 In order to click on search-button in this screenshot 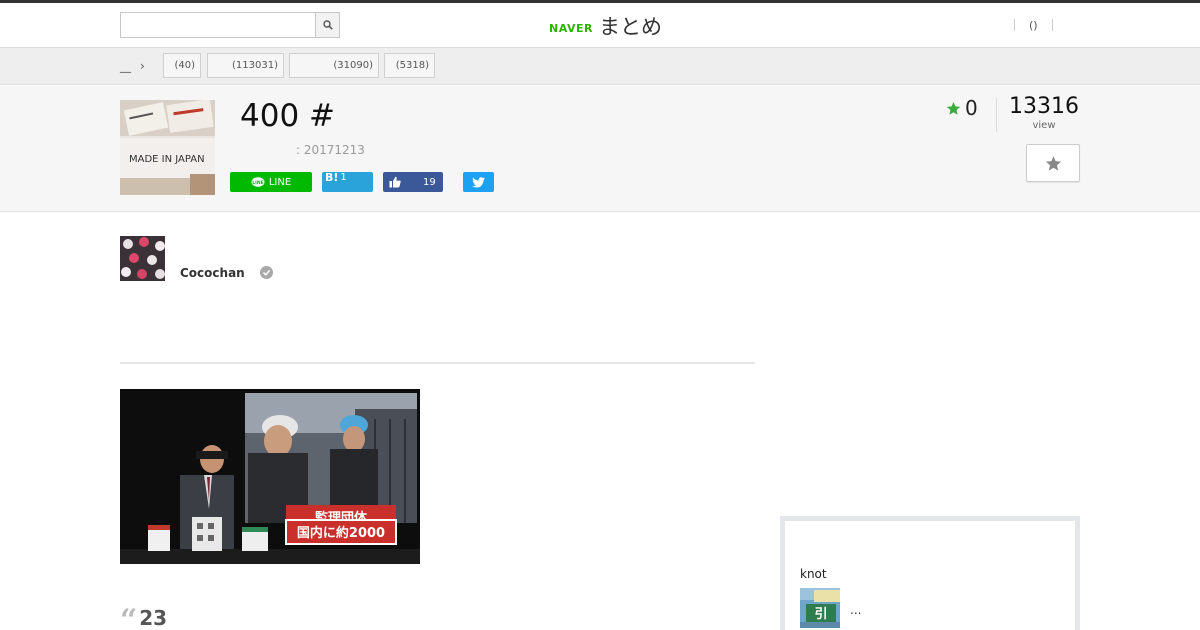, I will do `click(327, 25)`.